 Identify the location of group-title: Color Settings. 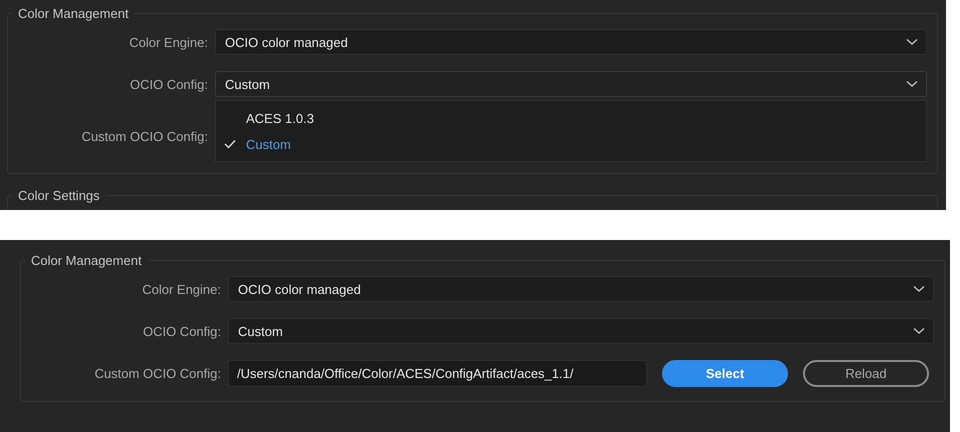
(59, 195).